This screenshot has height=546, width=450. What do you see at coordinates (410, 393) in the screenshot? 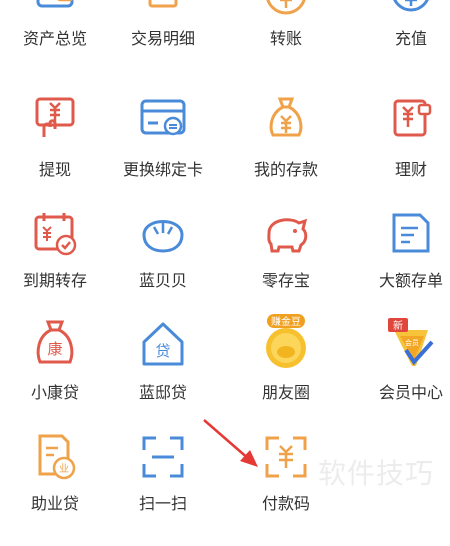
I see `grid-item-label: 会员中心` at bounding box center [410, 393].